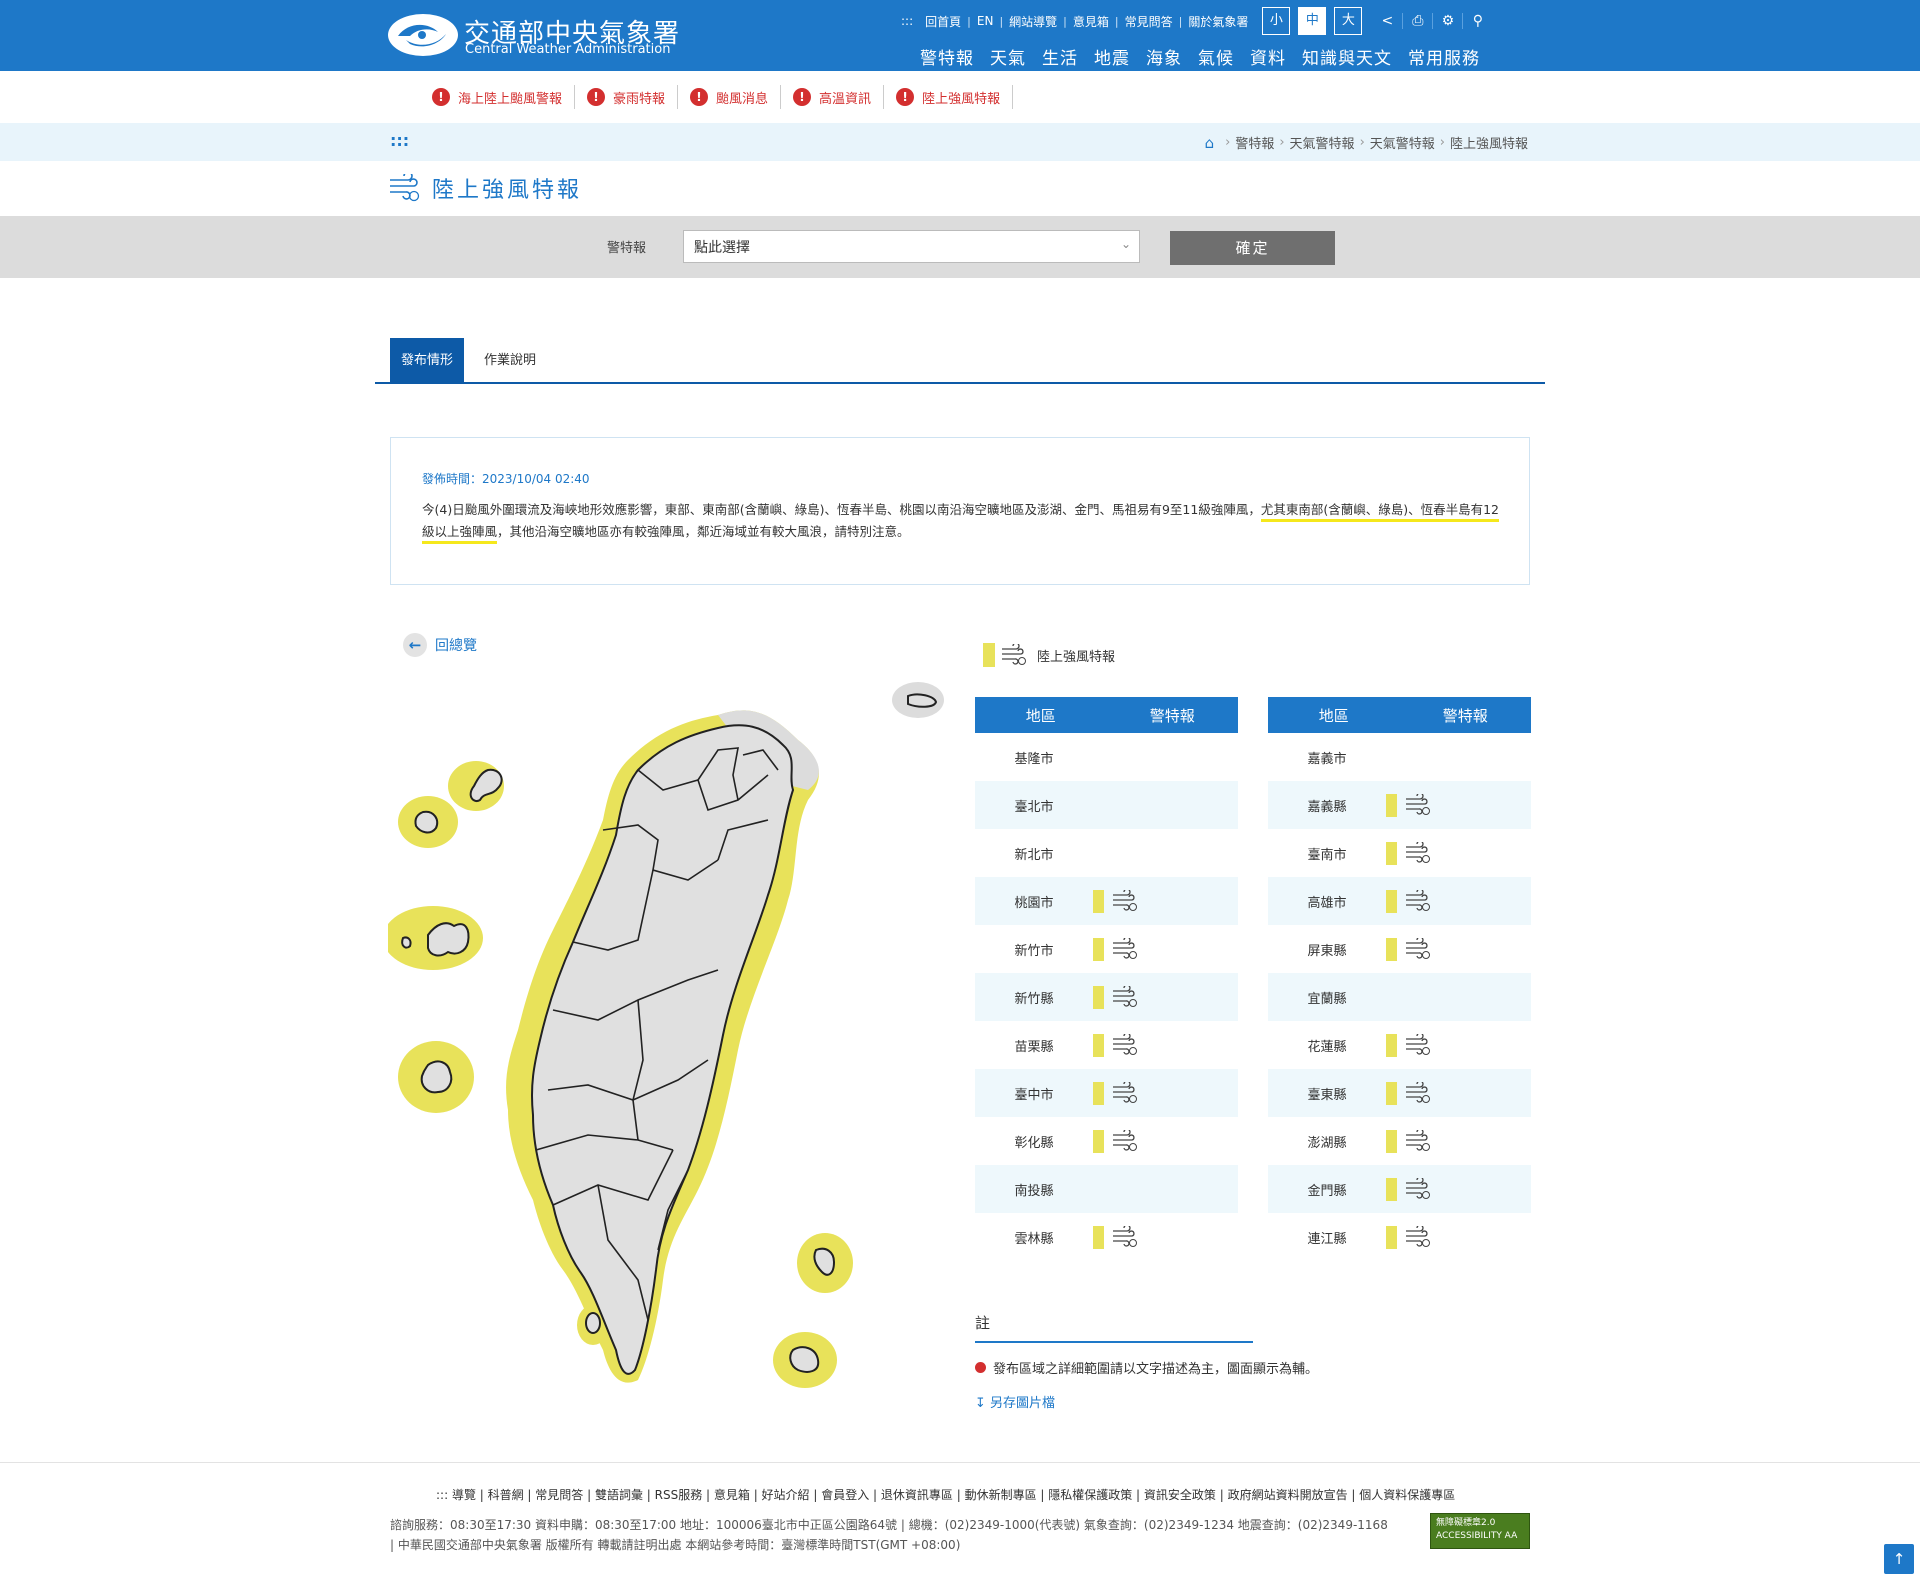 The width and height of the screenshot is (1920, 1581). I want to click on map-legend: 陸上強風特報, so click(1049, 655).